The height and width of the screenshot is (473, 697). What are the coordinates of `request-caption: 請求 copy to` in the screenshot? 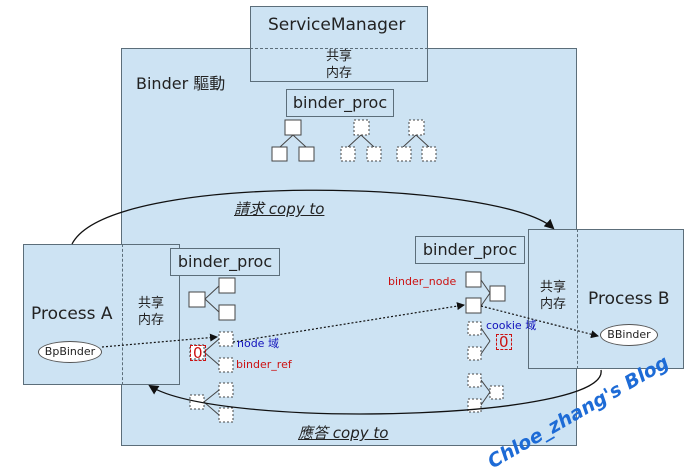 It's located at (279, 209).